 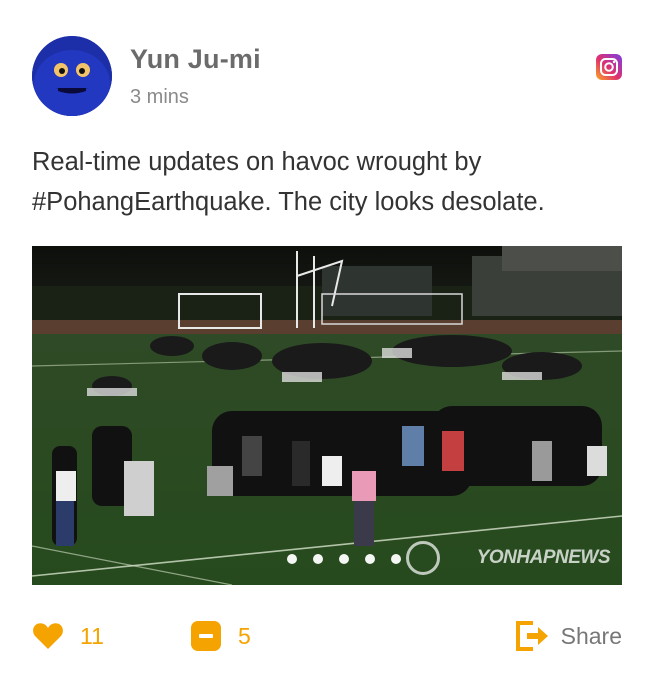 I want to click on like-button: 11, so click(x=68, y=636).